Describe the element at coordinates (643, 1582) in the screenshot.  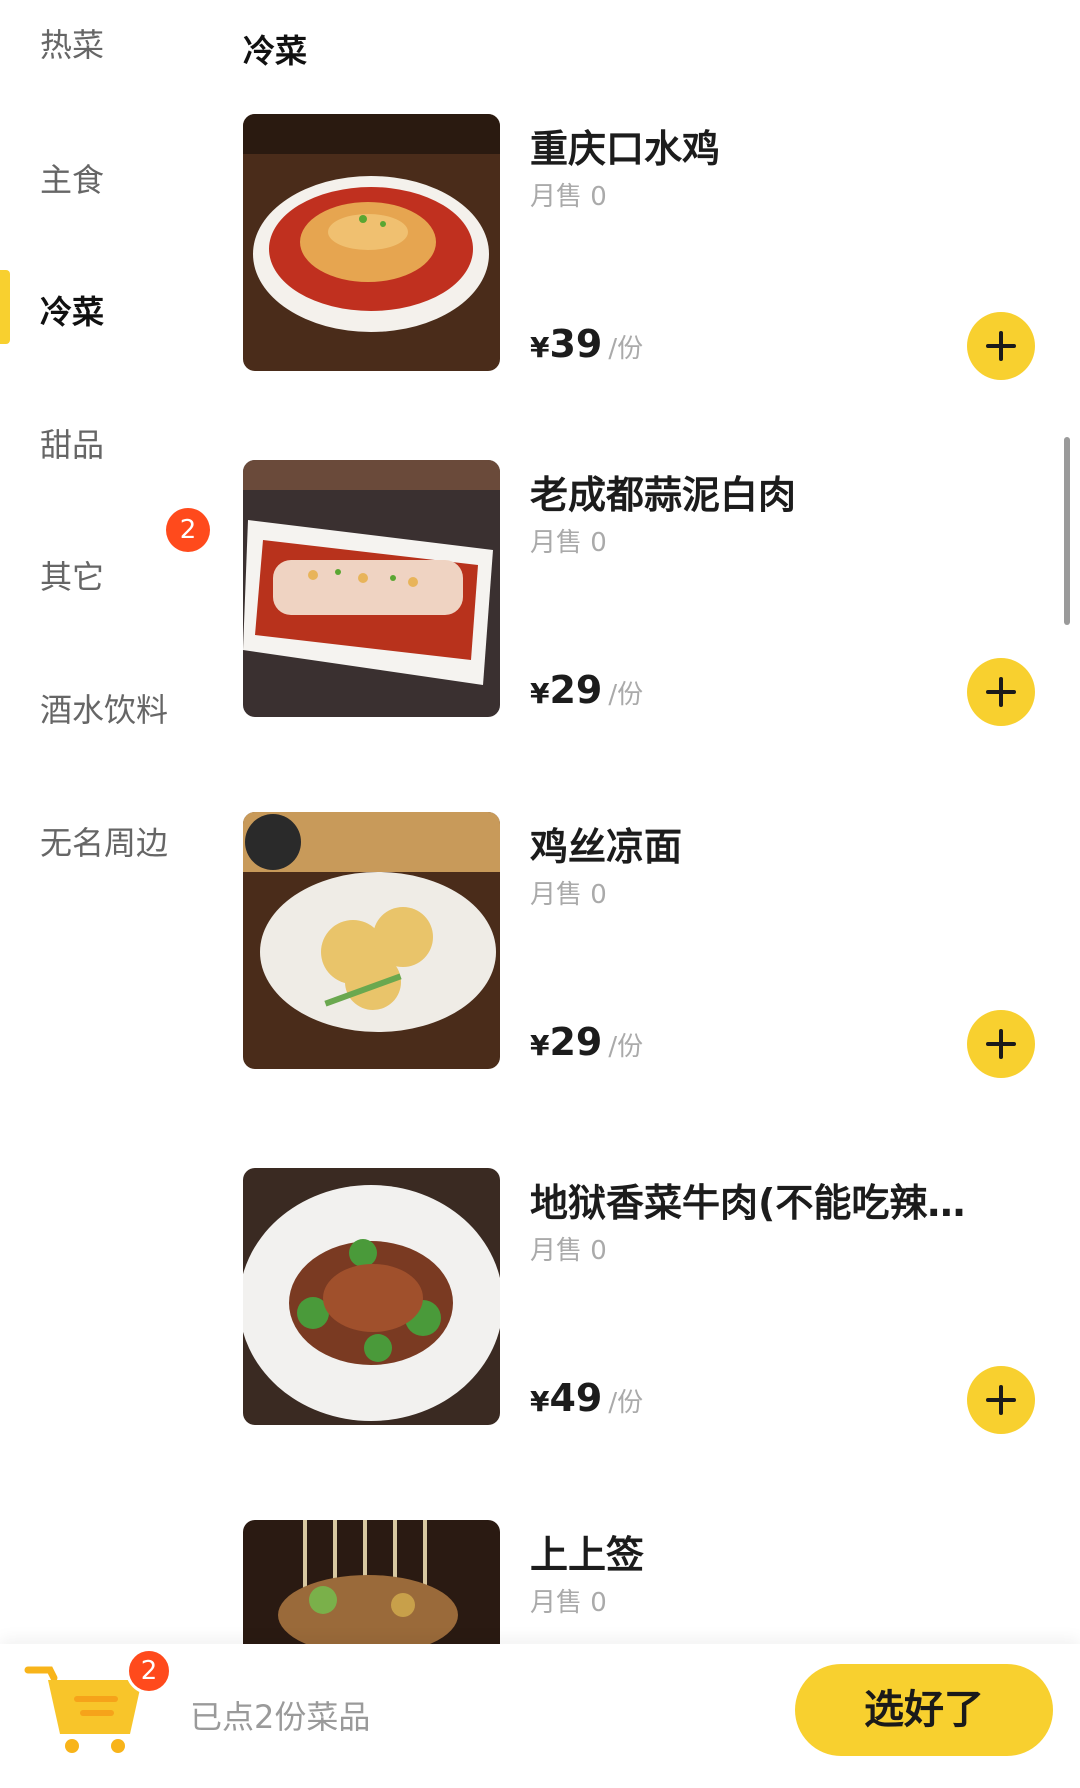
I see `menu-item: 上上签 月售 0` at that location.